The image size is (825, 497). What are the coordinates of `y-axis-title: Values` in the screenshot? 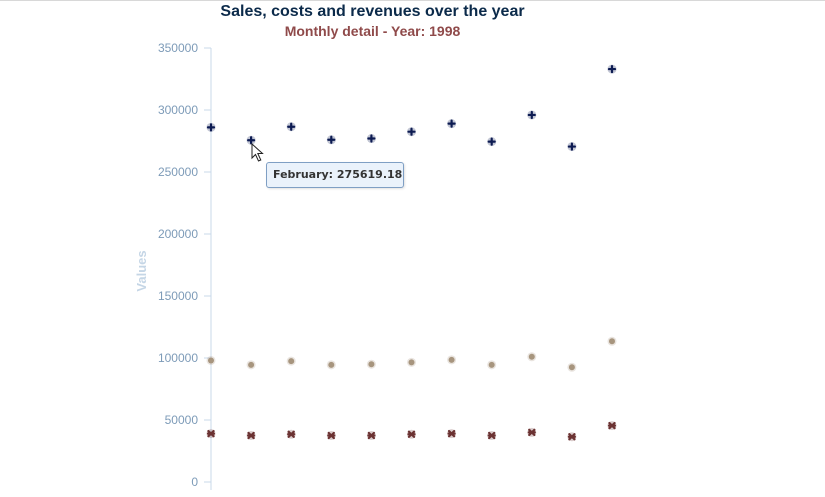 It's located at (141, 270).